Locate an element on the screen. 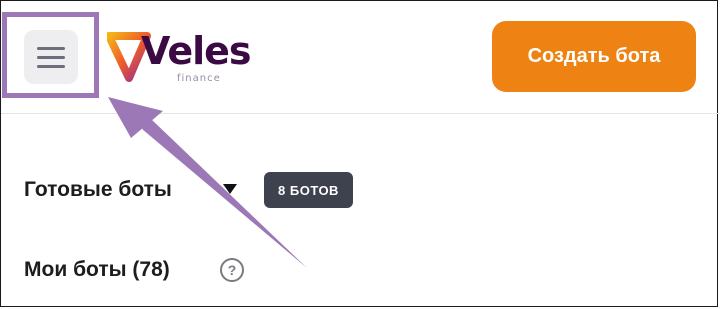  logo-subtitle: finance is located at coordinates (199, 78).